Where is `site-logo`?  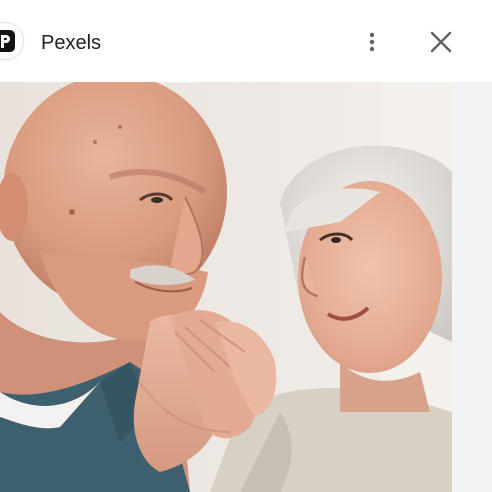 site-logo is located at coordinates (12, 41).